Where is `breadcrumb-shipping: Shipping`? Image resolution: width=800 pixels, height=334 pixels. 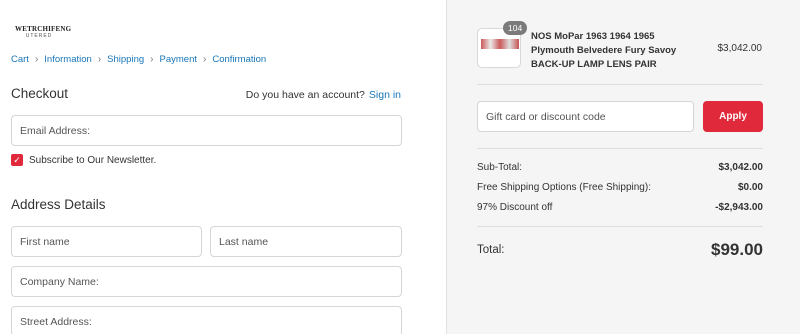 breadcrumb-shipping: Shipping is located at coordinates (125, 59).